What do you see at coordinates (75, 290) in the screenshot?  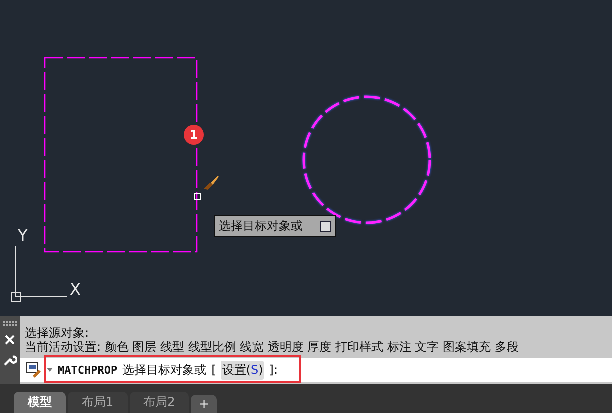 I see `x-axis-label: X` at bounding box center [75, 290].